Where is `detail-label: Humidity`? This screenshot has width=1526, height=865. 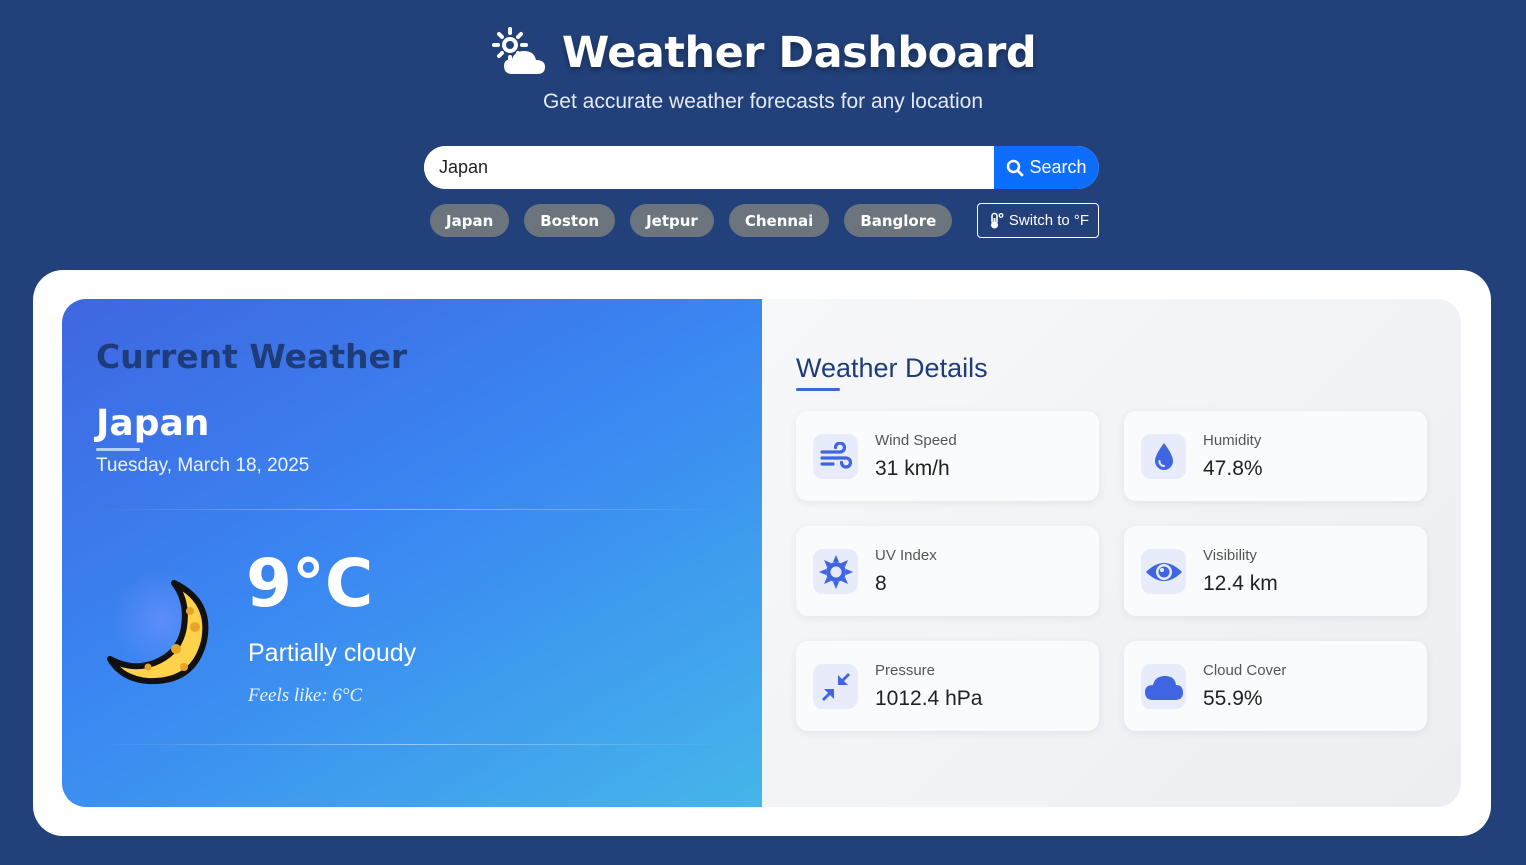
detail-label: Humidity is located at coordinates (1232, 440).